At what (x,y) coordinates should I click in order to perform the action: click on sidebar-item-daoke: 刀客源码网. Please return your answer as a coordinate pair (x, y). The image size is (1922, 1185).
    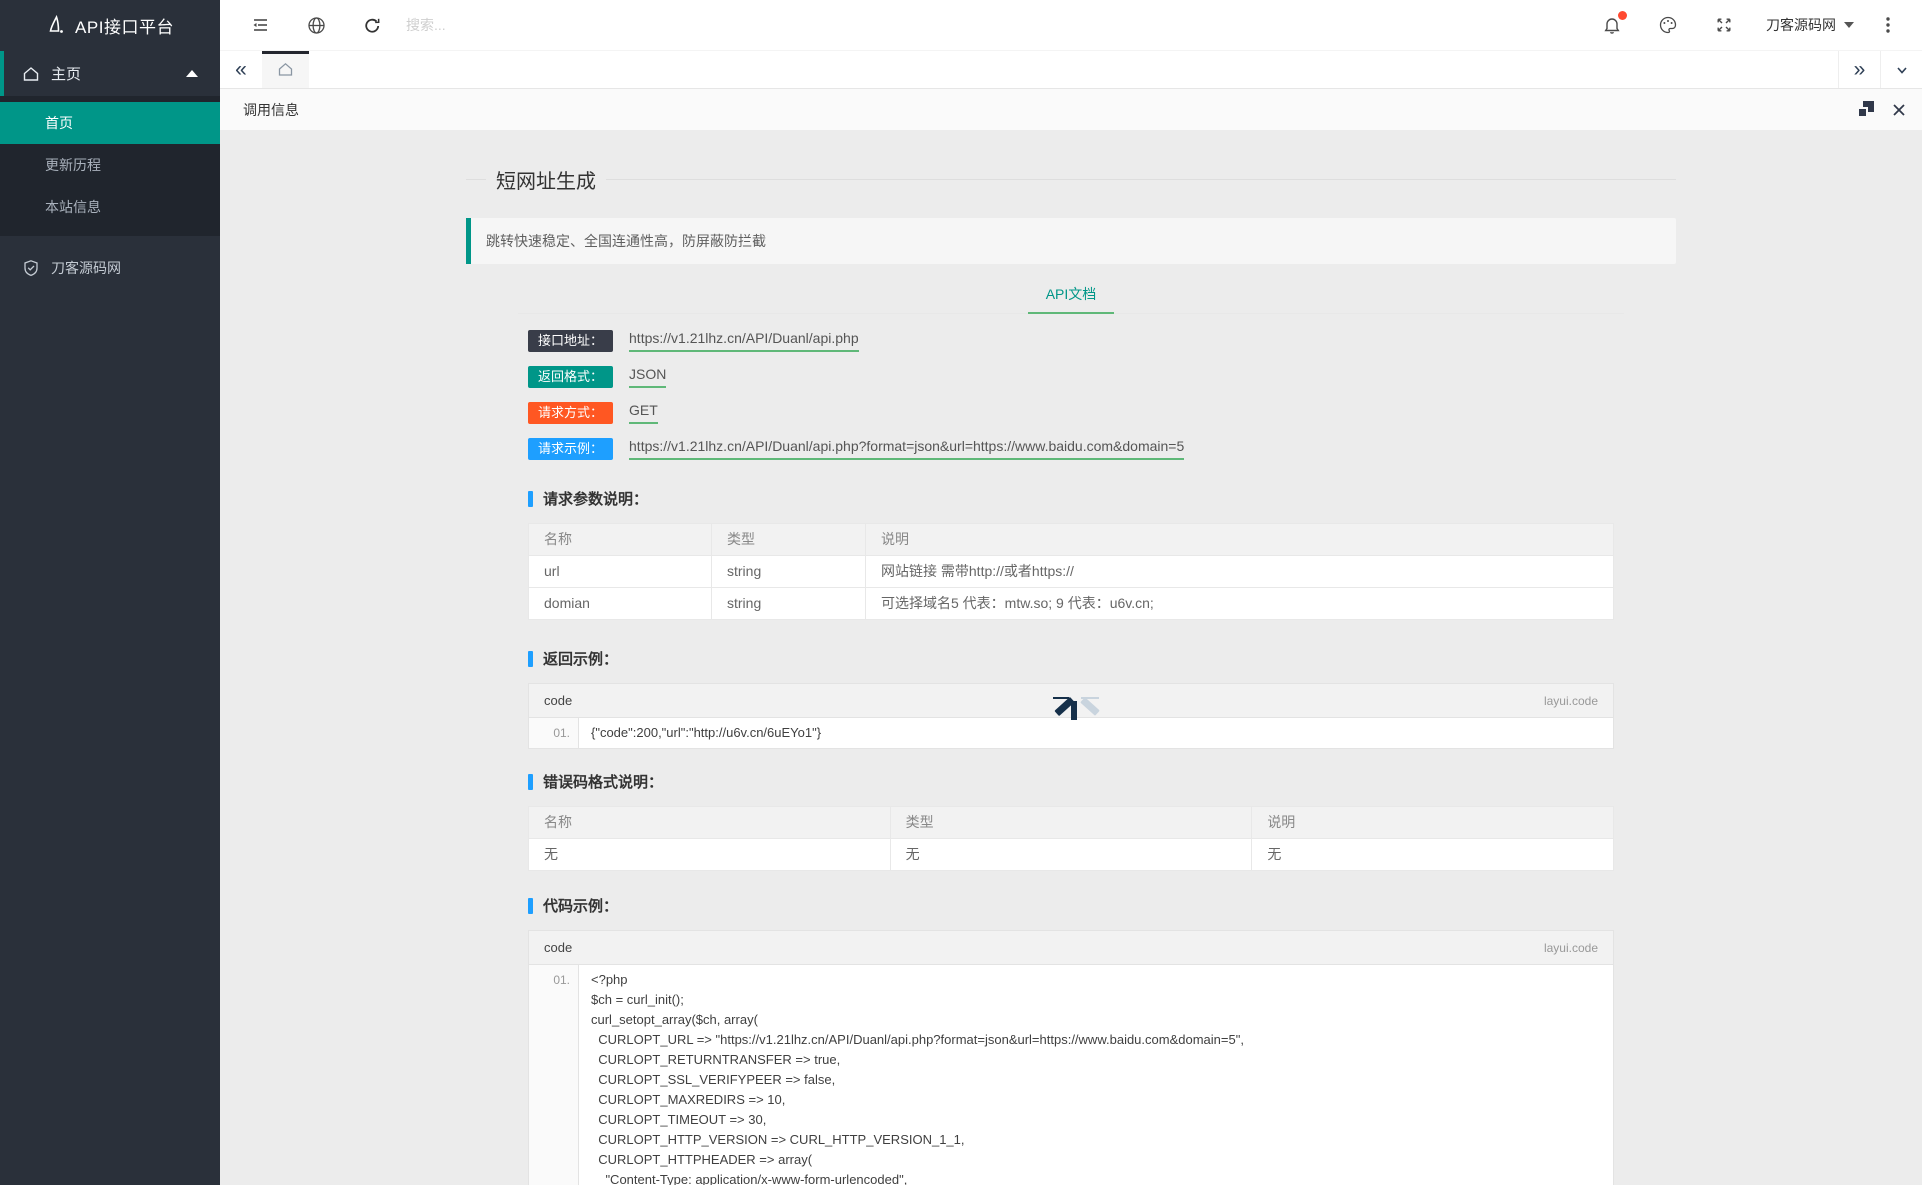
    Looking at the image, I should click on (110, 267).